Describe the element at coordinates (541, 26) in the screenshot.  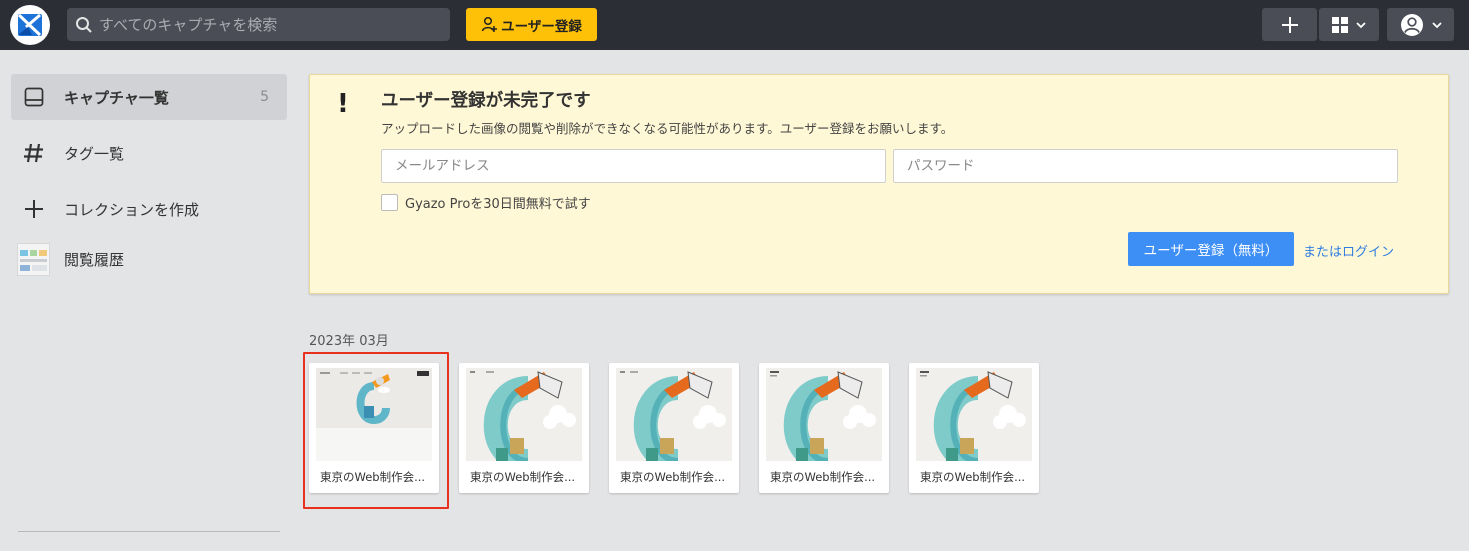
I see `signup-button-label: ユーザー登録` at that location.